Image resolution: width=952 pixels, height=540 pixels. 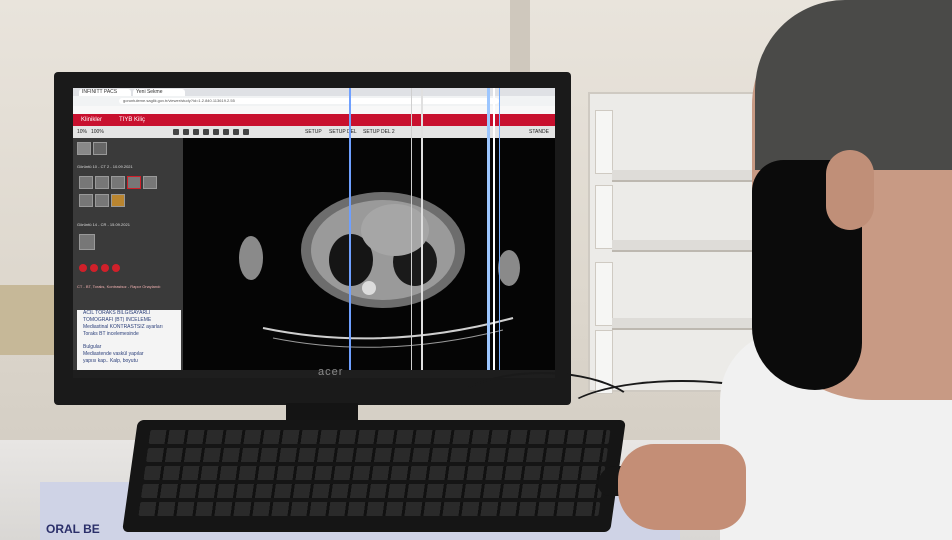 What do you see at coordinates (251, 258) in the screenshot?
I see `left-arm` at bounding box center [251, 258].